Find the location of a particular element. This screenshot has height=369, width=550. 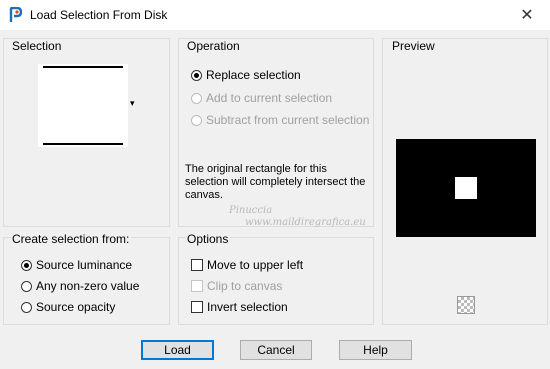

thumbnail-bottom-line is located at coordinates (83, 144).